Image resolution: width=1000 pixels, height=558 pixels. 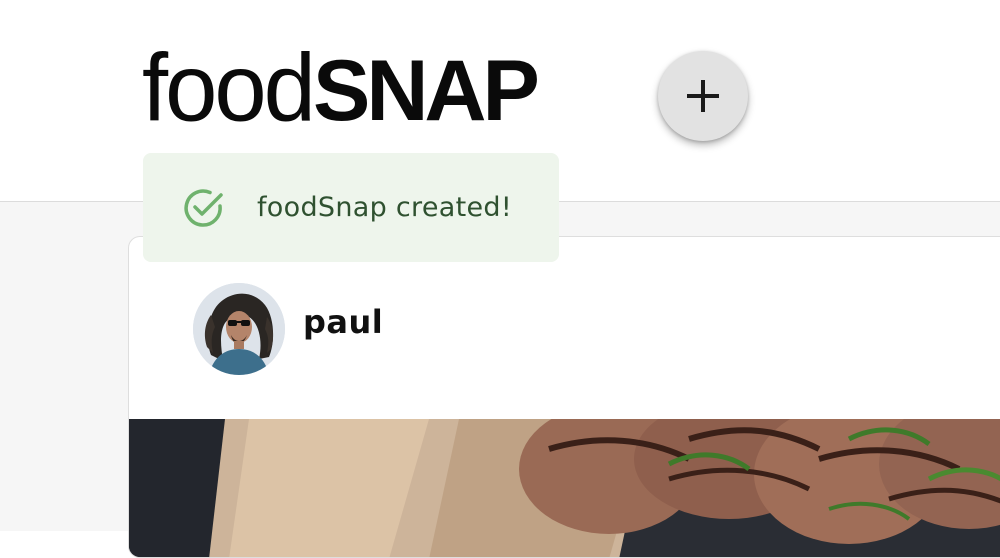 What do you see at coordinates (203, 207) in the screenshot?
I see `check-circle-icon` at bounding box center [203, 207].